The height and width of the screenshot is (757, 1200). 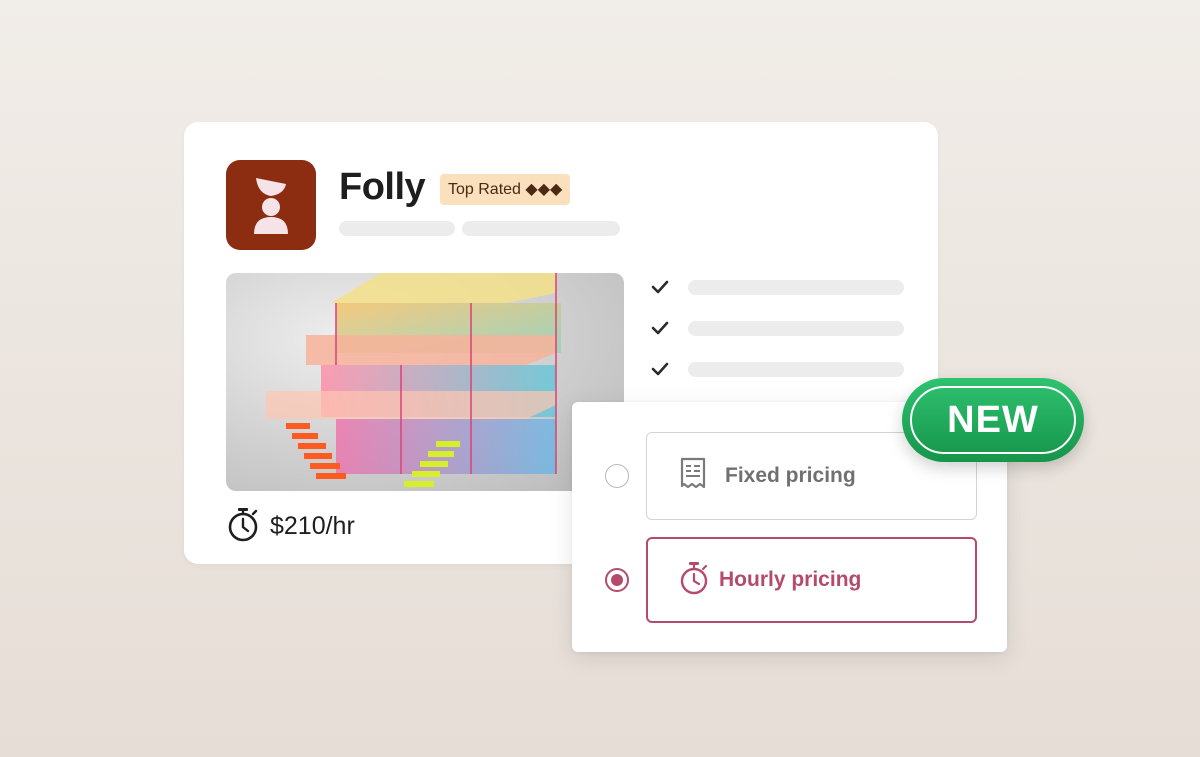 What do you see at coordinates (617, 476) in the screenshot?
I see `fixed-pricing-radio` at bounding box center [617, 476].